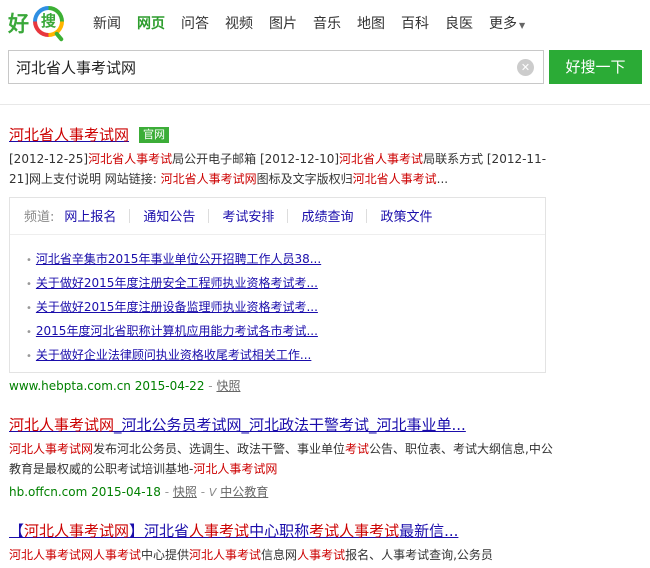 This screenshot has width=650, height=568. Describe the element at coordinates (18, 24) in the screenshot. I see `logo-text-left: 好` at that location.